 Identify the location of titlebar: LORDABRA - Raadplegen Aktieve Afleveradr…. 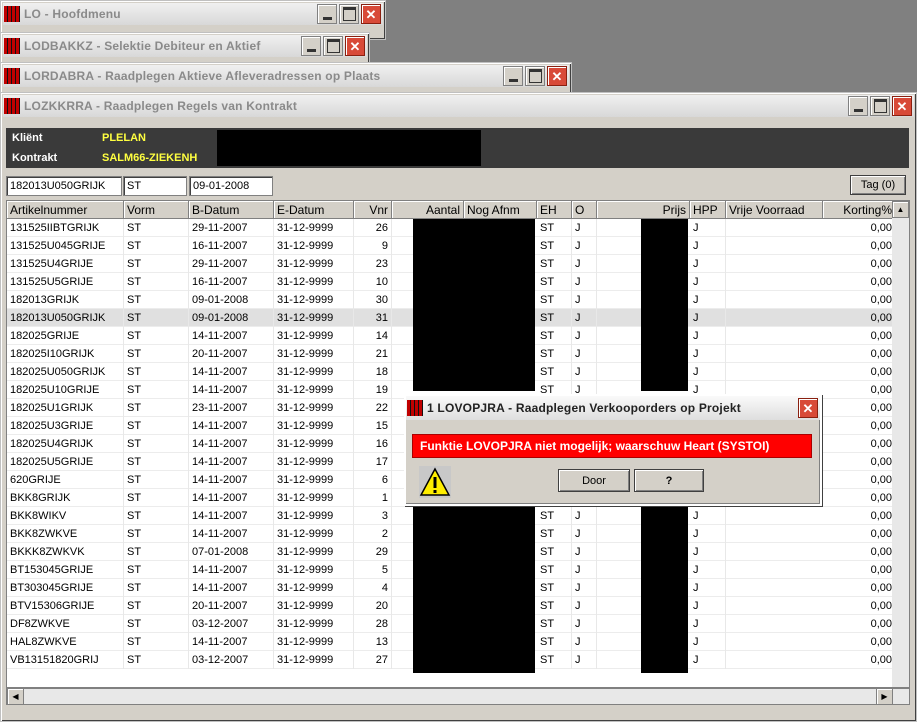
(286, 76).